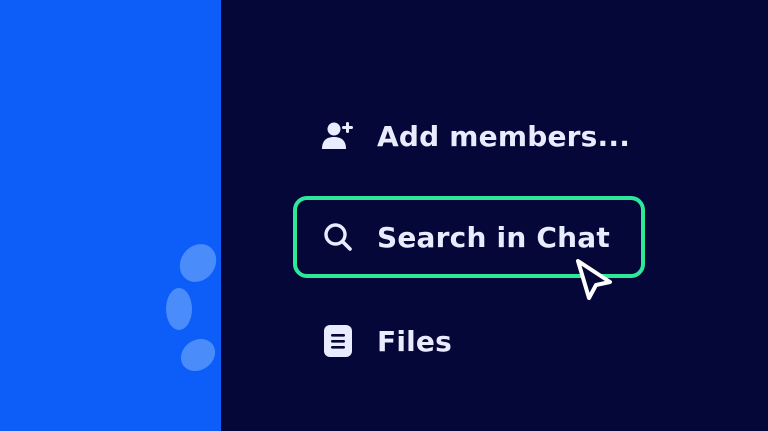 Image resolution: width=768 pixels, height=431 pixels. What do you see at coordinates (338, 136) in the screenshot?
I see `add-user-icon` at bounding box center [338, 136].